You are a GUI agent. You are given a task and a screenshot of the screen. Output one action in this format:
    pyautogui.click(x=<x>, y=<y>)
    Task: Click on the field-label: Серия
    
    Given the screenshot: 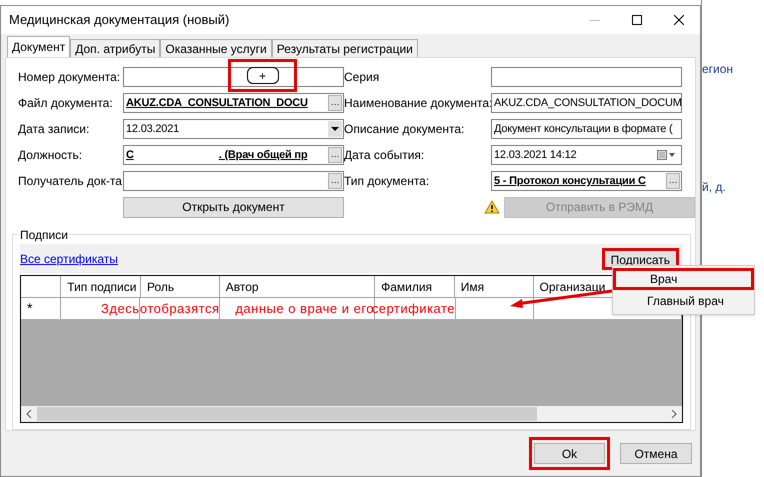 What is the action you would take?
    pyautogui.click(x=362, y=77)
    